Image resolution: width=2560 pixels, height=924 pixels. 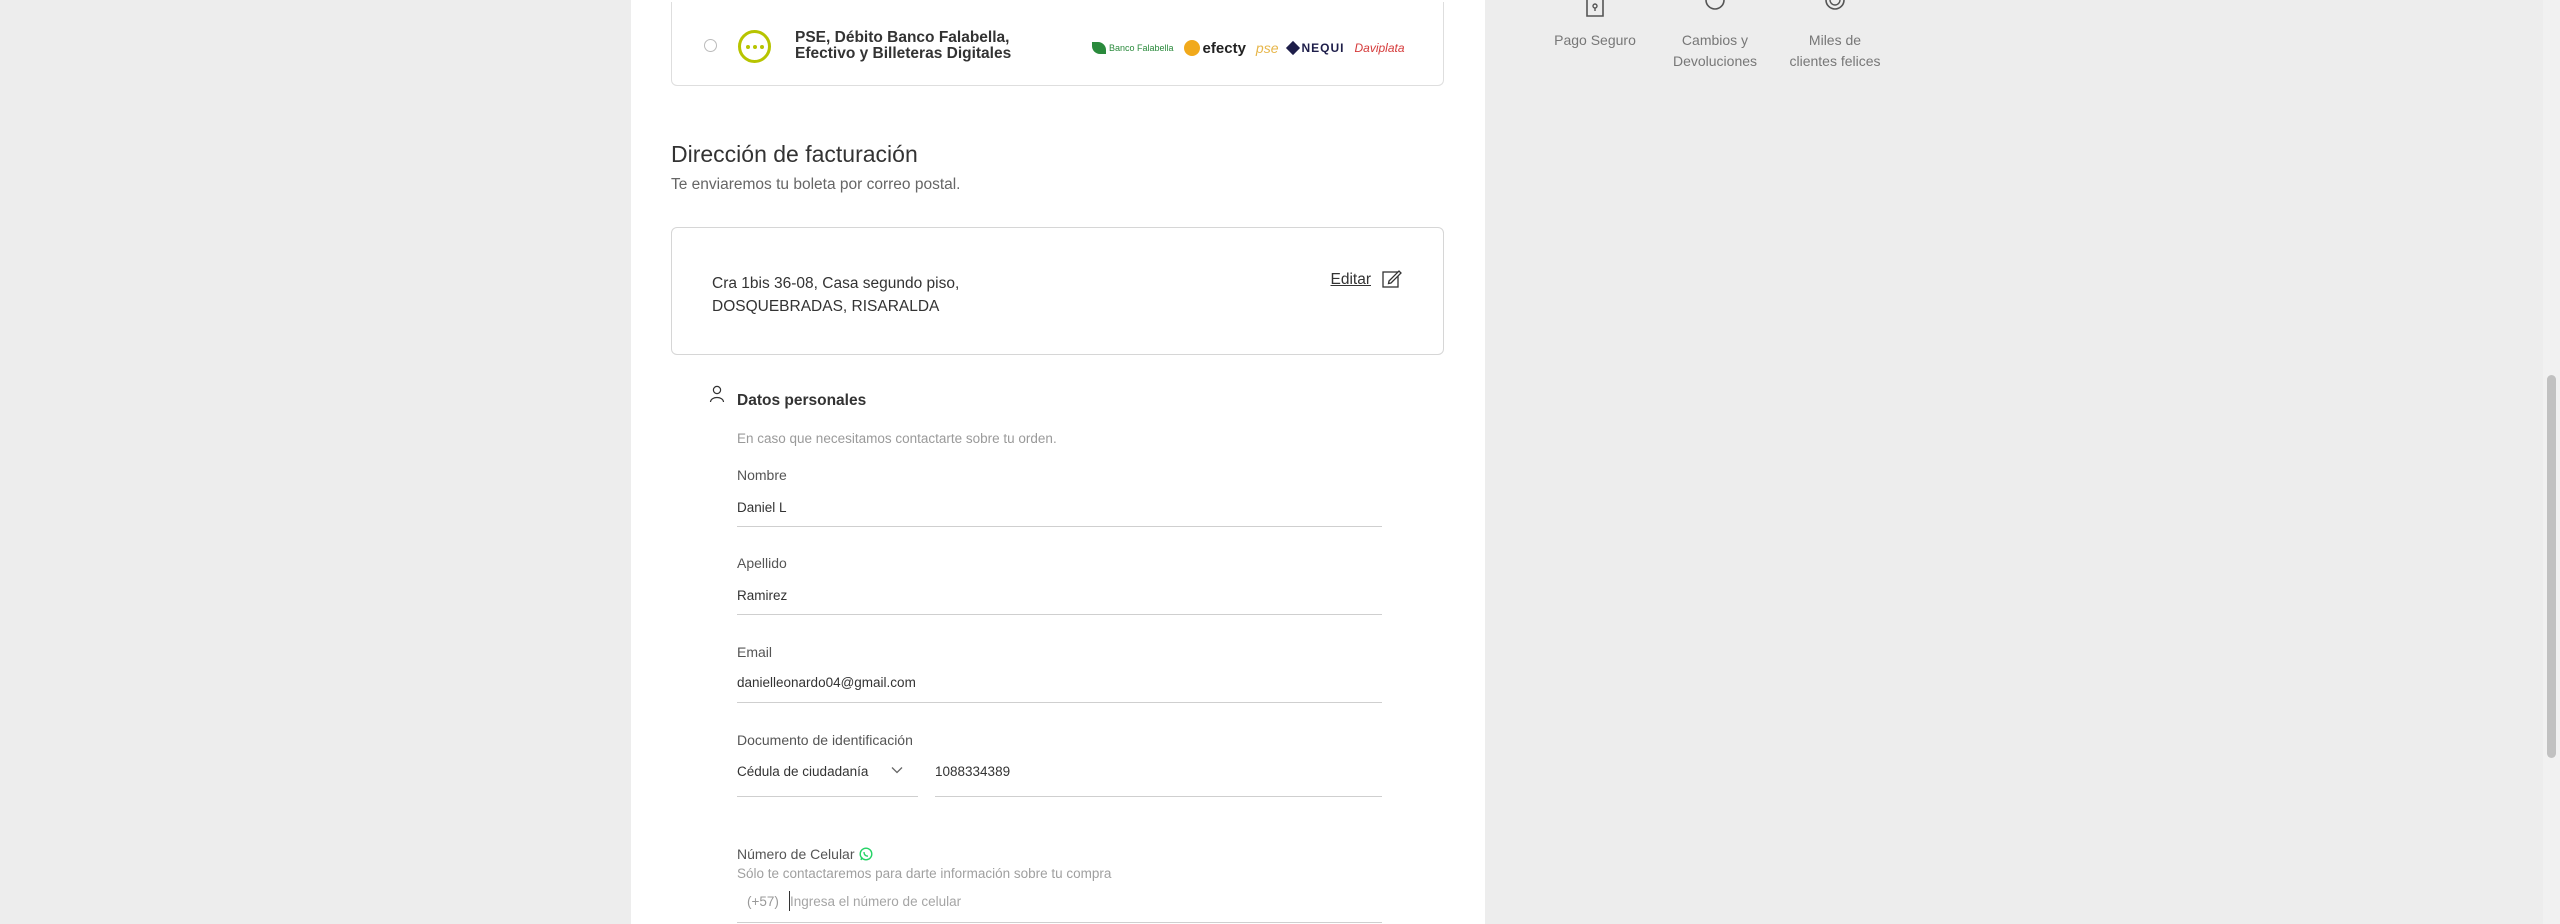 I want to click on lock-icon, so click(x=1595, y=8).